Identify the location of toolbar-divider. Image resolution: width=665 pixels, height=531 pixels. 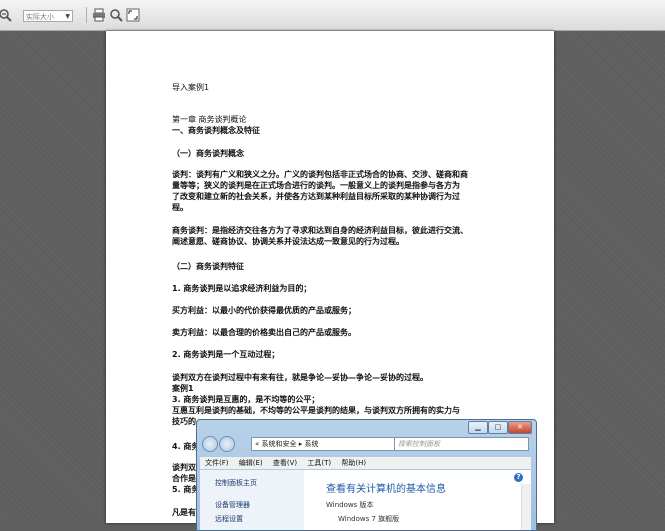
(86, 15).